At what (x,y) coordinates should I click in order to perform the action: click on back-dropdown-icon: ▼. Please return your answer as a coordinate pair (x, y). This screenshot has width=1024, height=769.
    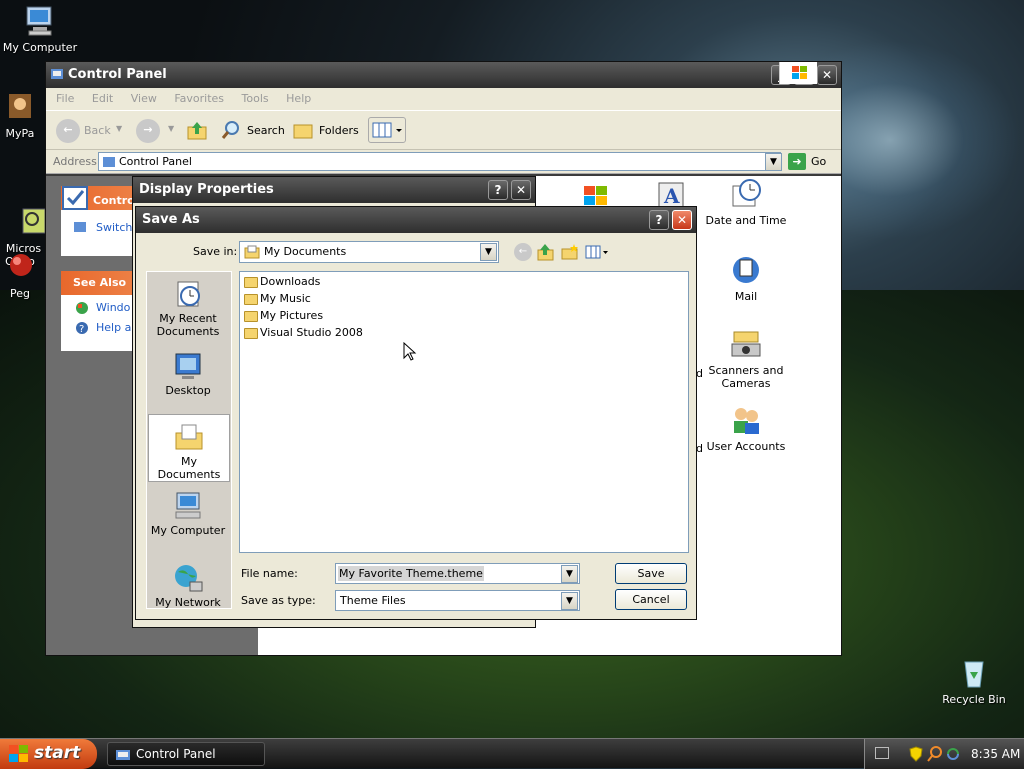
    Looking at the image, I should click on (119, 128).